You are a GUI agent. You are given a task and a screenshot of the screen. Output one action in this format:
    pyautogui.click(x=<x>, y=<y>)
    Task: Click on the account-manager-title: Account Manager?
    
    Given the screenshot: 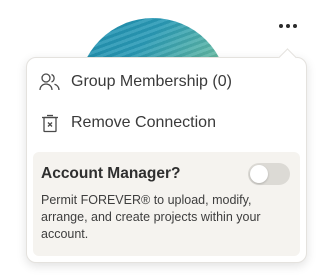 What is the action you would take?
    pyautogui.click(x=111, y=173)
    